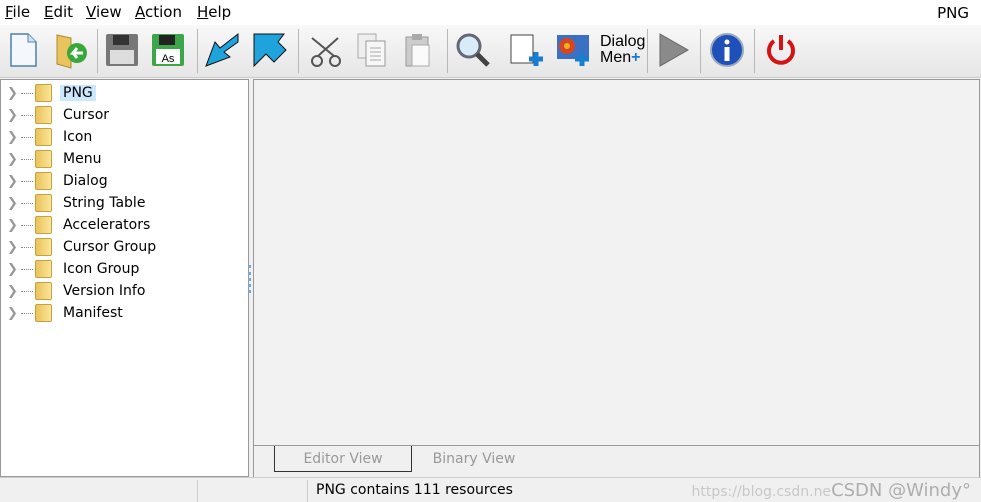  What do you see at coordinates (249, 279) in the screenshot?
I see `splitter-grip` at bounding box center [249, 279].